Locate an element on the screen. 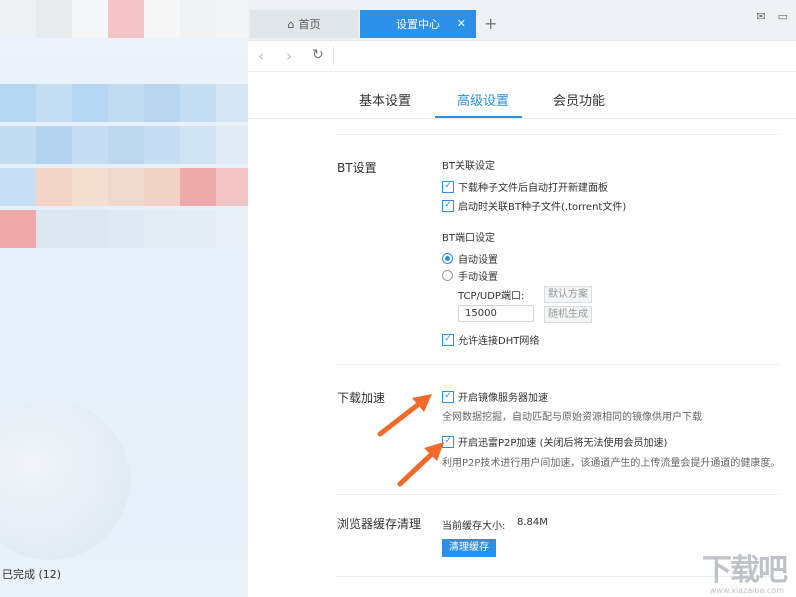  port-label: TCP/UDP端口: is located at coordinates (491, 296).